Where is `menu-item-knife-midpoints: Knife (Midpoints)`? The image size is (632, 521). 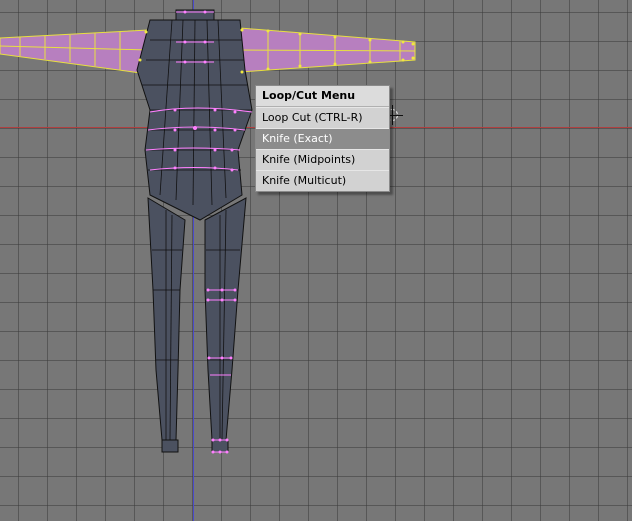
menu-item-knife-midpoints: Knife (Midpoints) is located at coordinates (322, 159).